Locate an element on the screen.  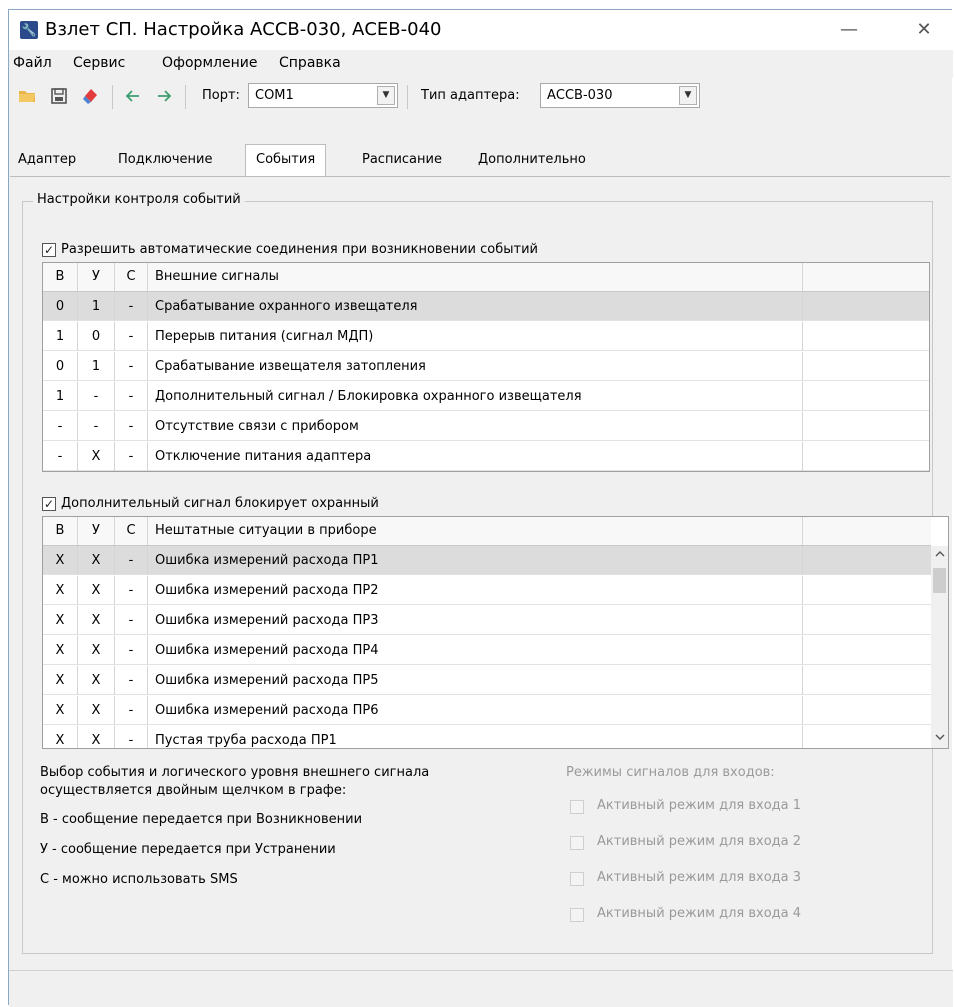
cell-name: Ошибка измерений расхода ПР5 is located at coordinates (475, 680).